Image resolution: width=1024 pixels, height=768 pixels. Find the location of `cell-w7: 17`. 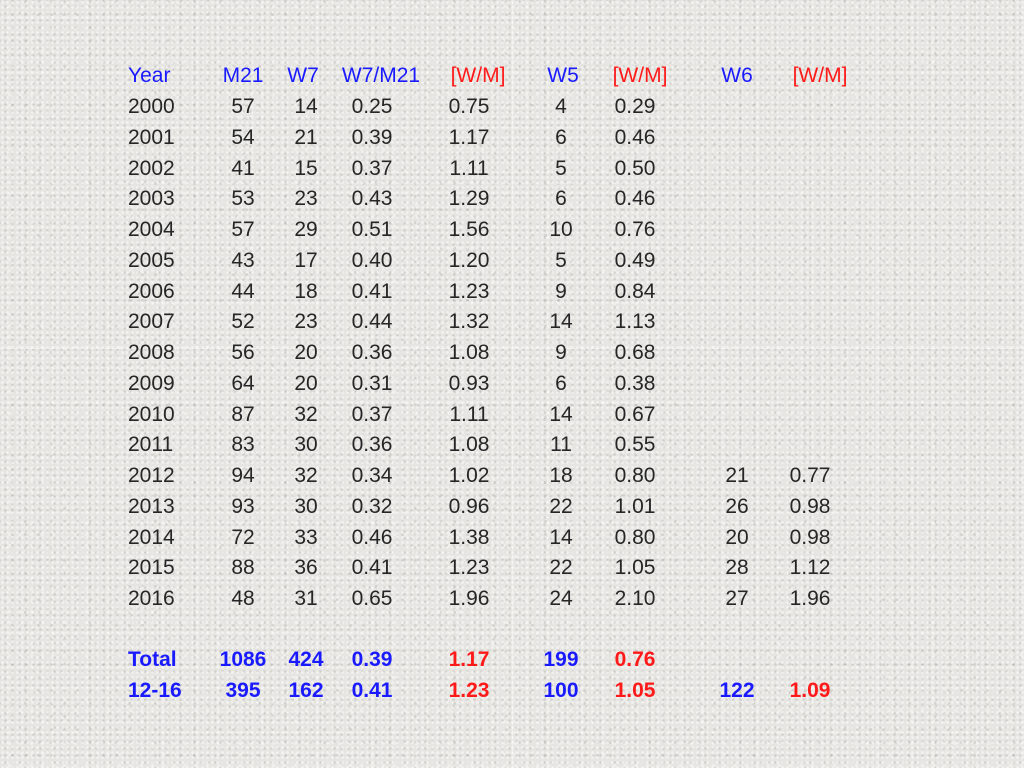

cell-w7: 17 is located at coordinates (306, 260).